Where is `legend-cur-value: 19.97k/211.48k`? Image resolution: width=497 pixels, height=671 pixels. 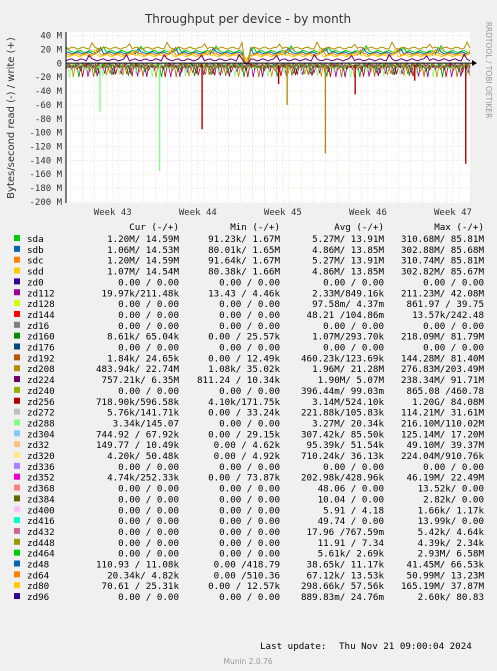 legend-cur-value: 19.97k/211.48k is located at coordinates (141, 293).